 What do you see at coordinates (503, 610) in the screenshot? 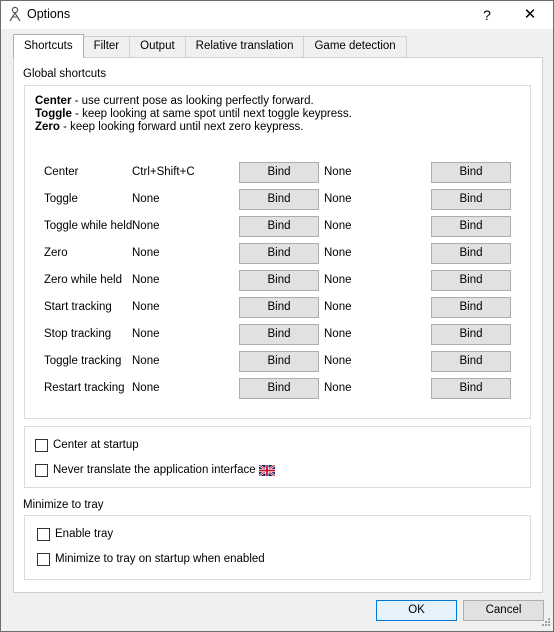
I see `cancel-button: Cancel` at bounding box center [503, 610].